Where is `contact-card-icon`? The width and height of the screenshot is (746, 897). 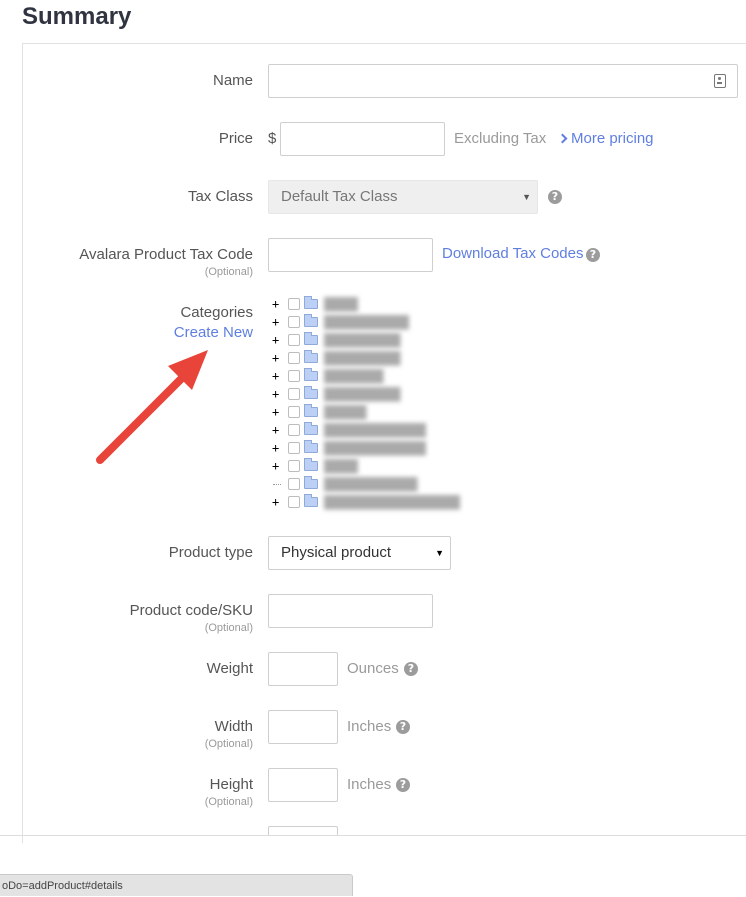 contact-card-icon is located at coordinates (720, 81).